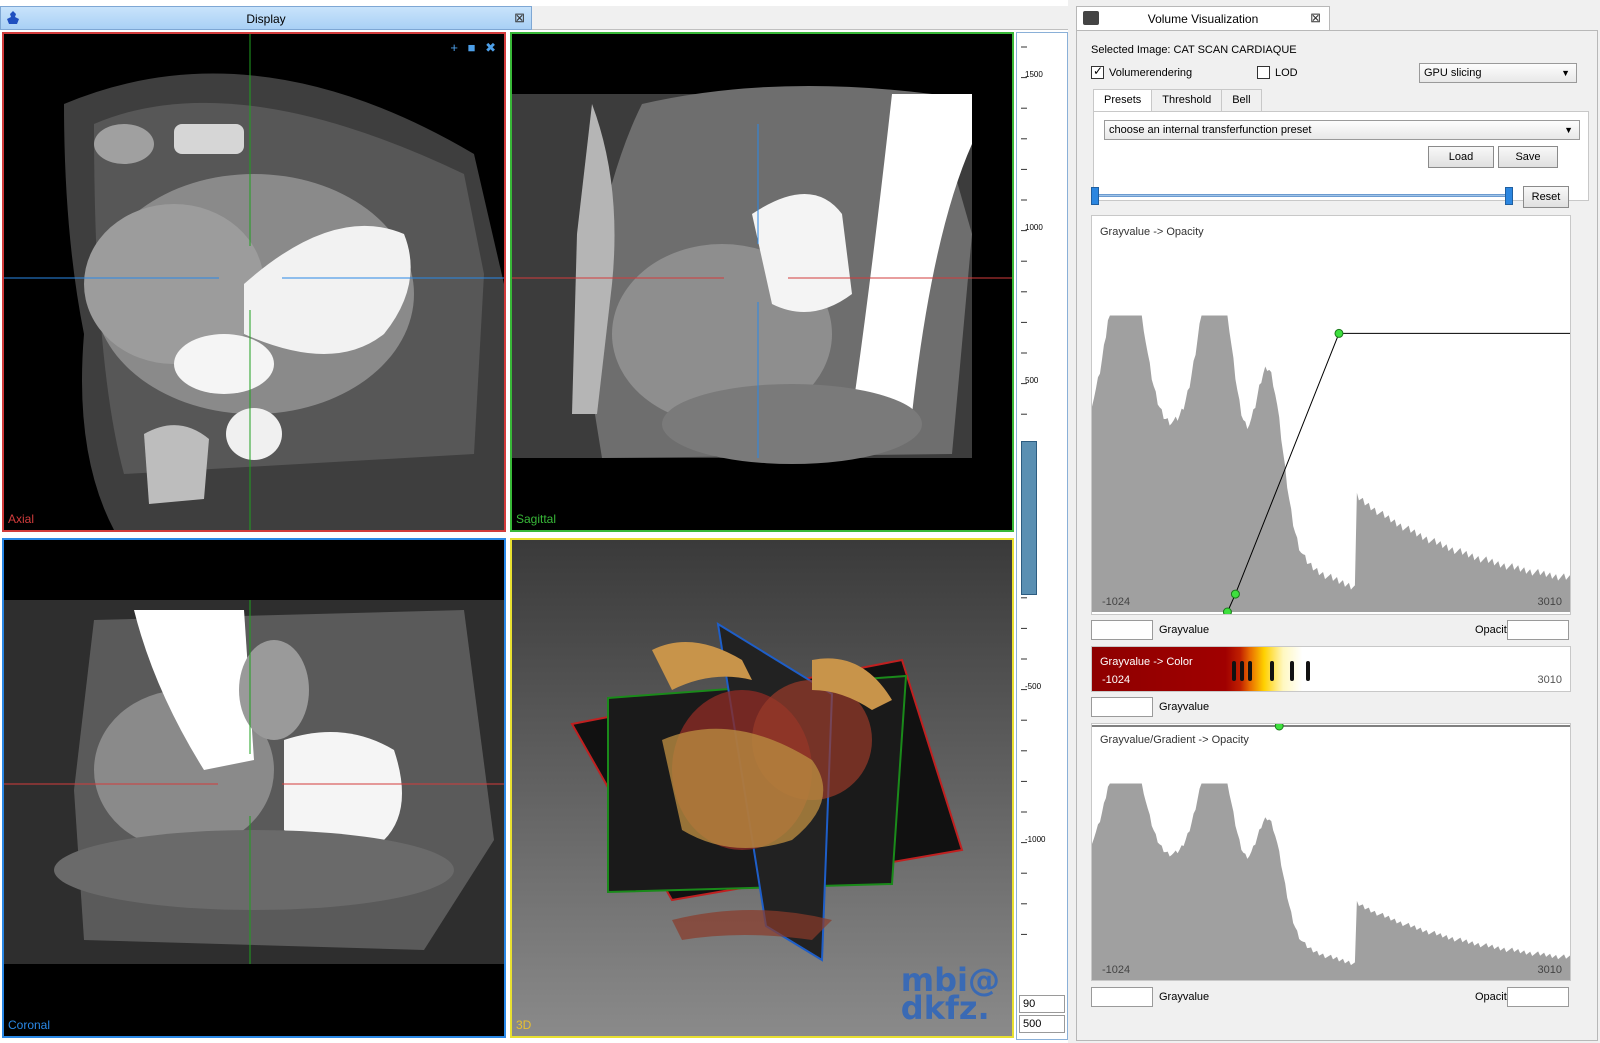  What do you see at coordinates (1042, 1024) in the screenshot?
I see `window-input: 500` at bounding box center [1042, 1024].